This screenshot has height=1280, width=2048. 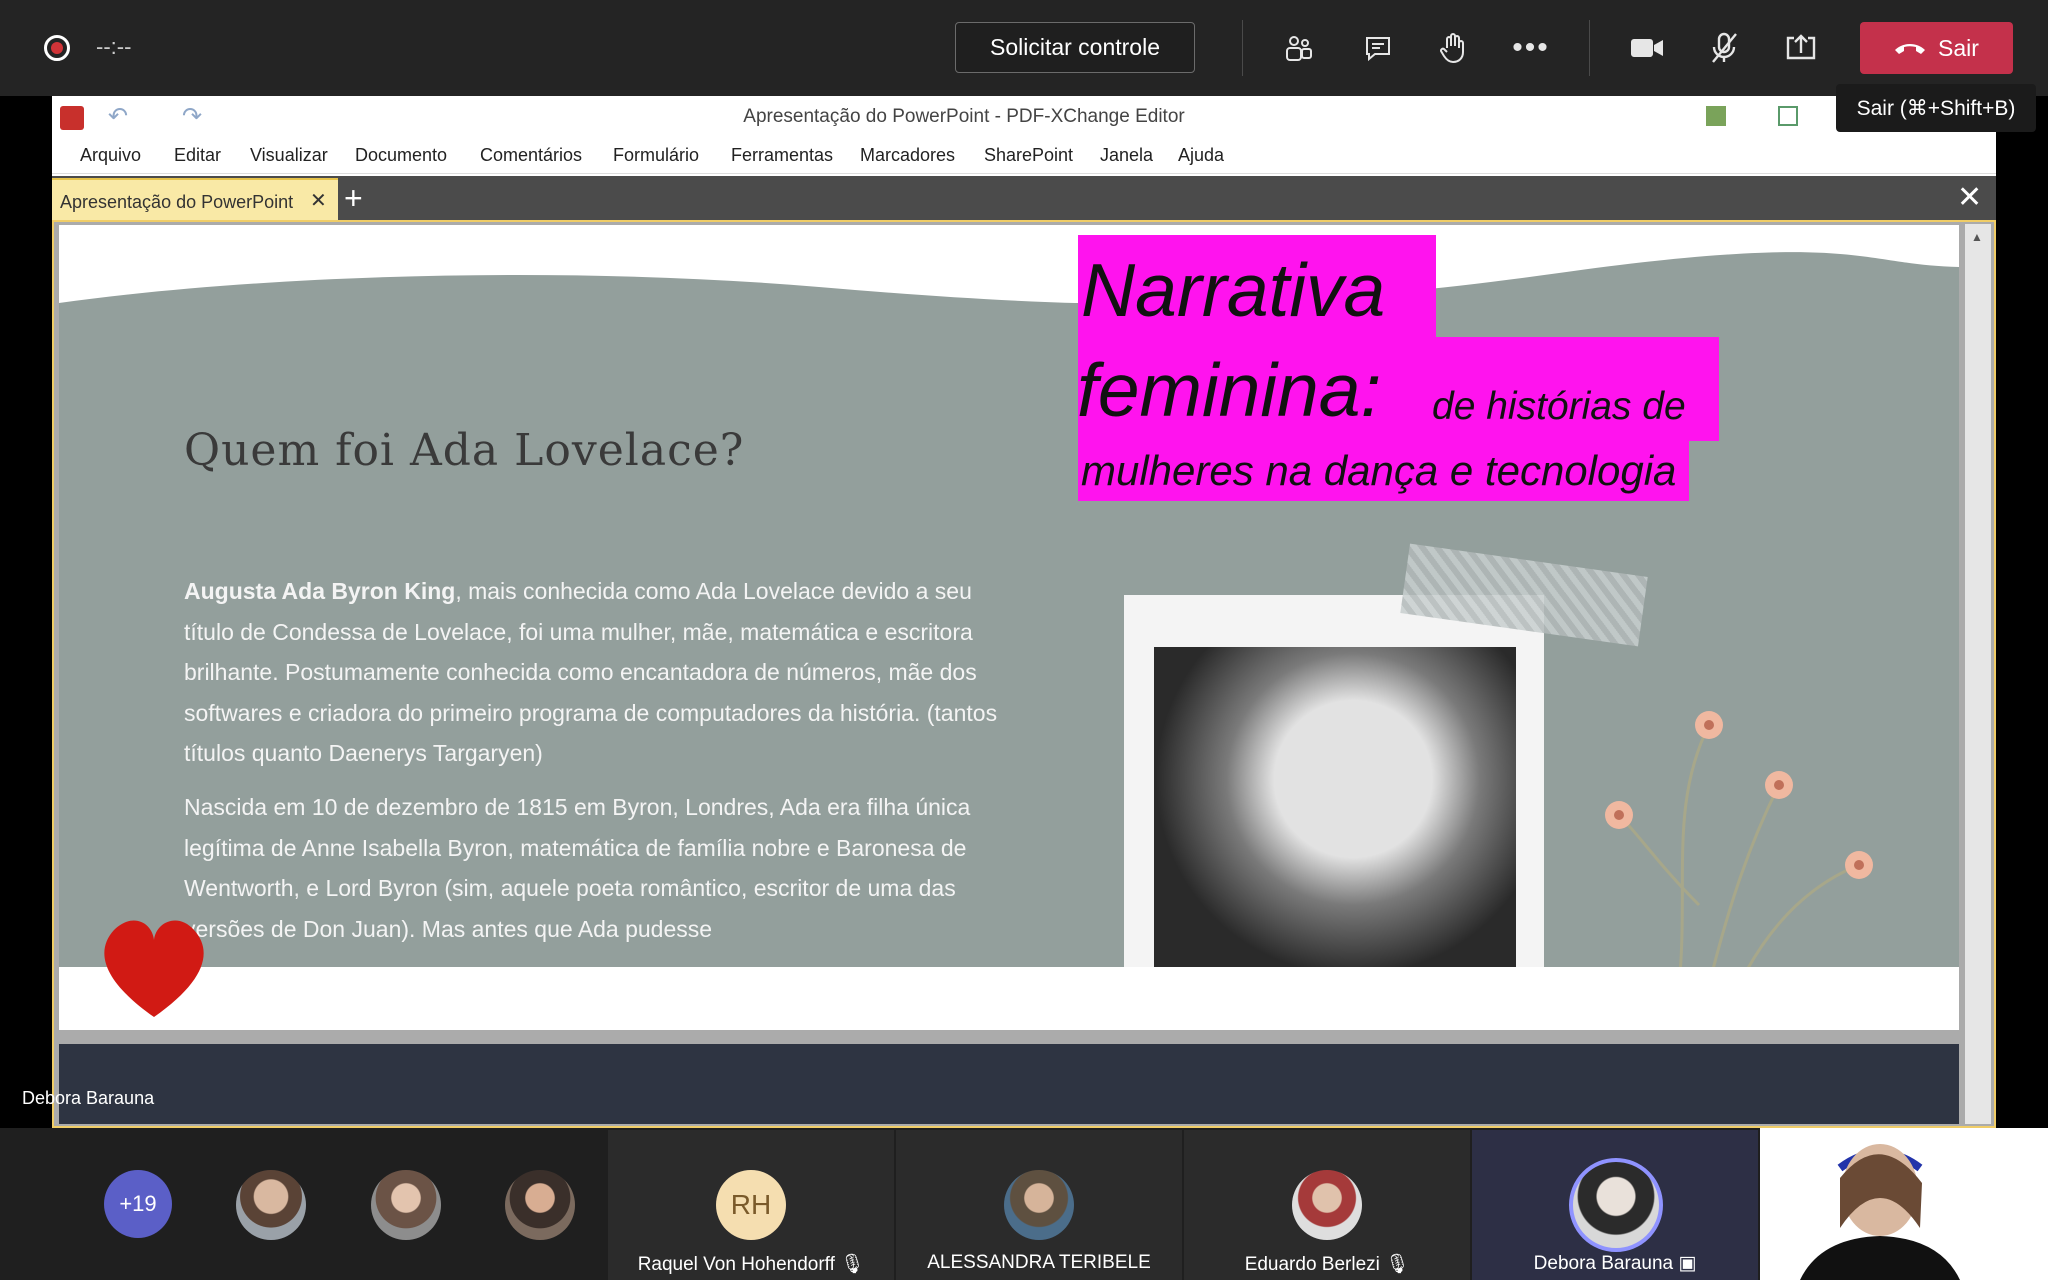 I want to click on presenter-name-label: Debora Barauna, so click(x=88, y=1098).